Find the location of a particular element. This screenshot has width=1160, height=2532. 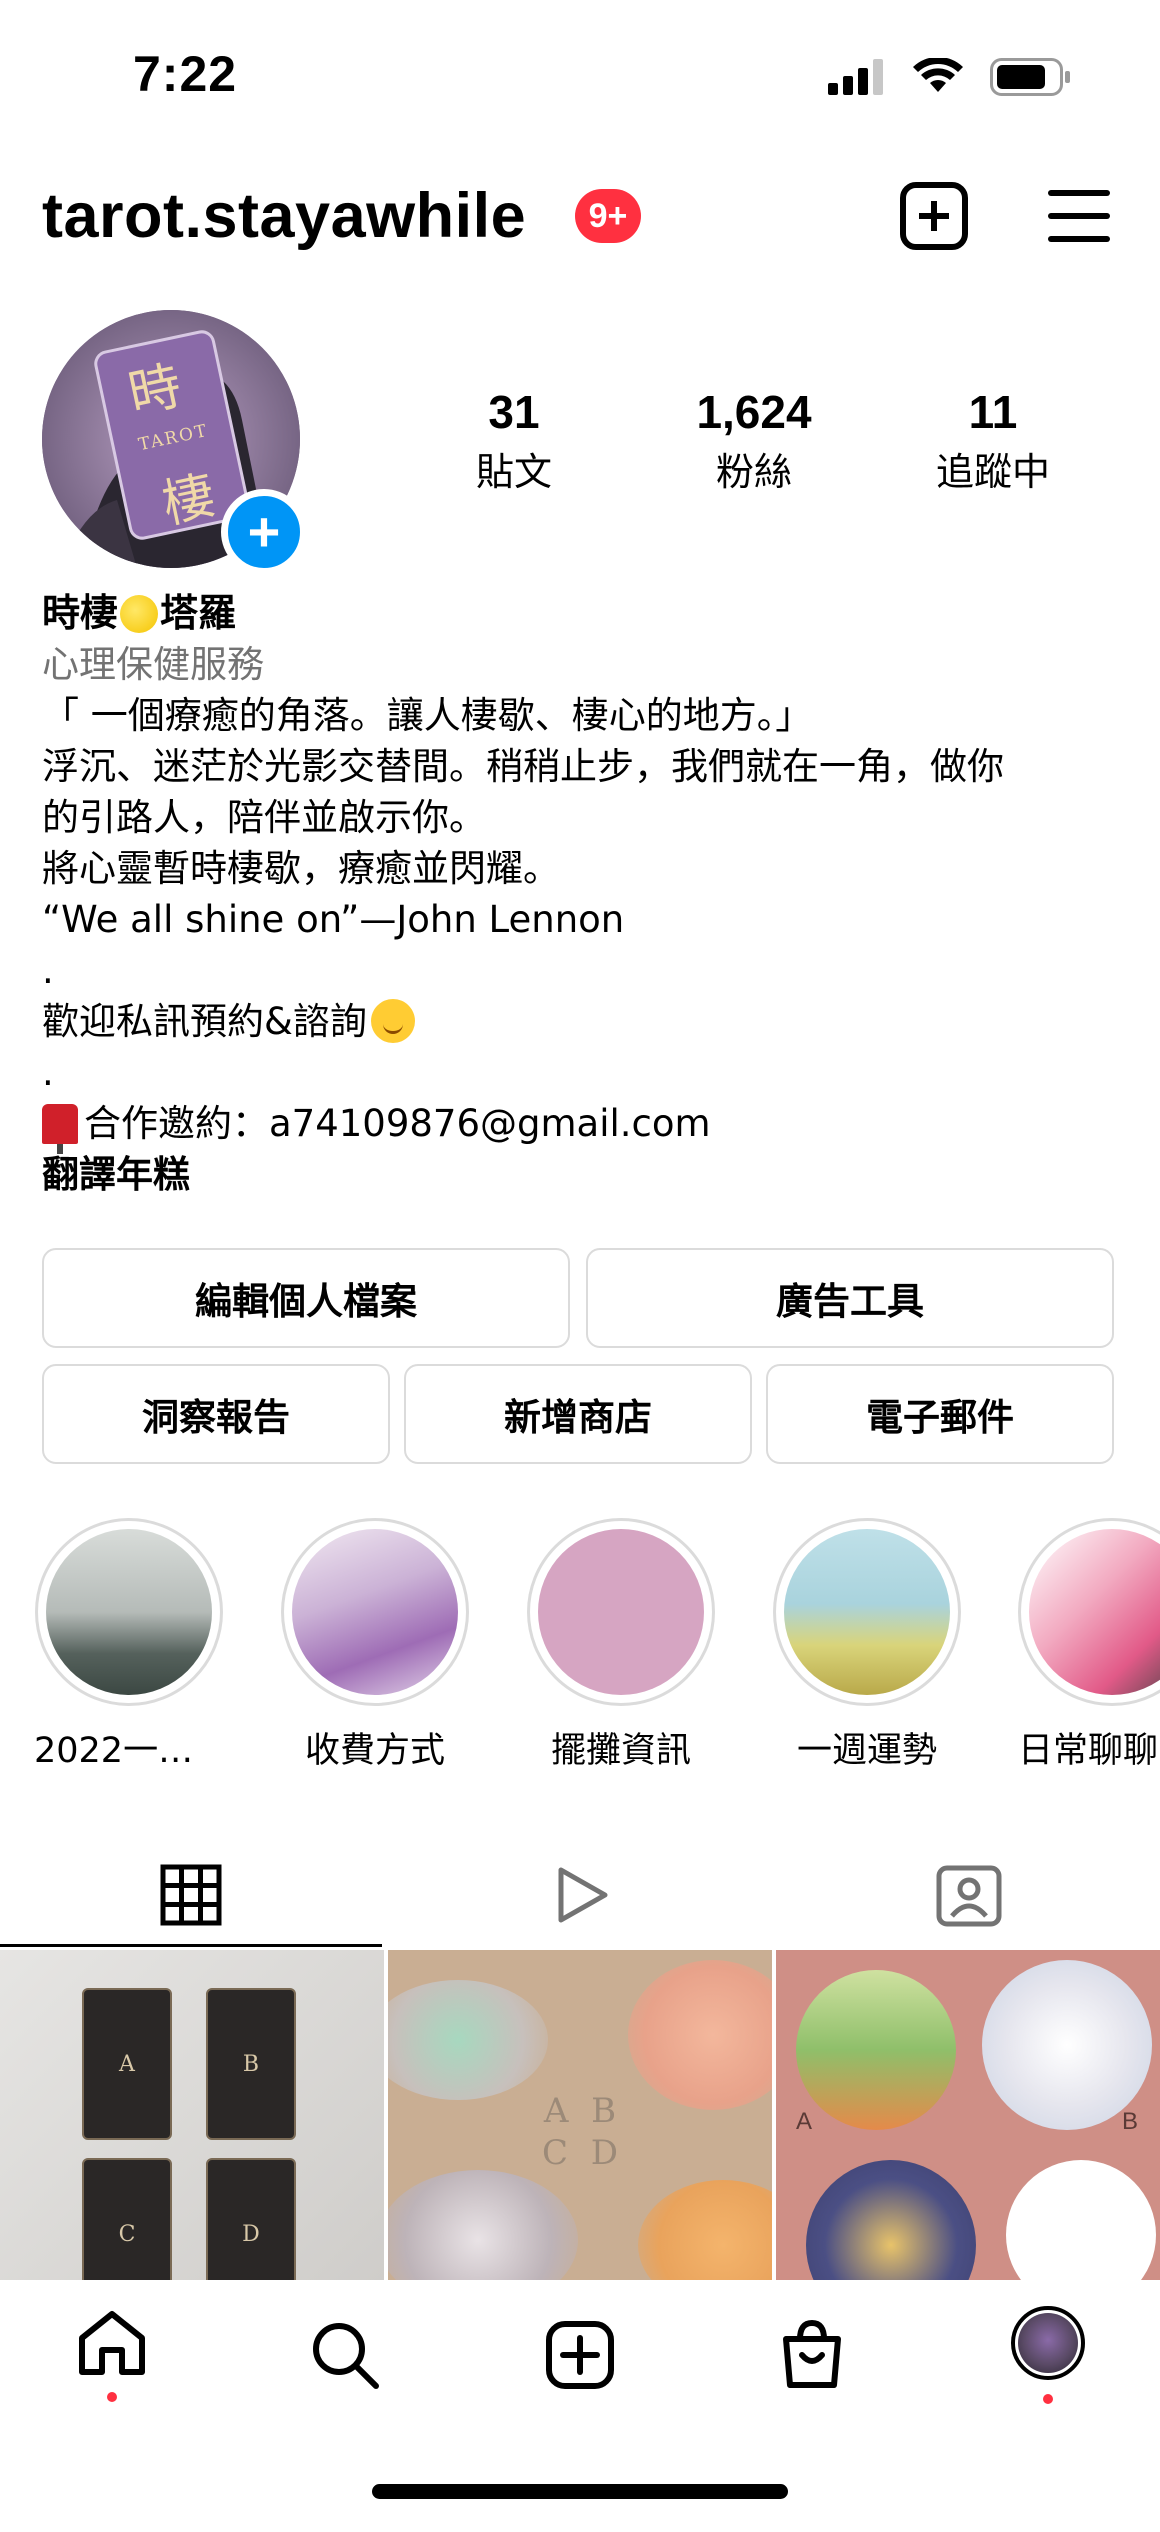

tagged-icon is located at coordinates (969, 1896).